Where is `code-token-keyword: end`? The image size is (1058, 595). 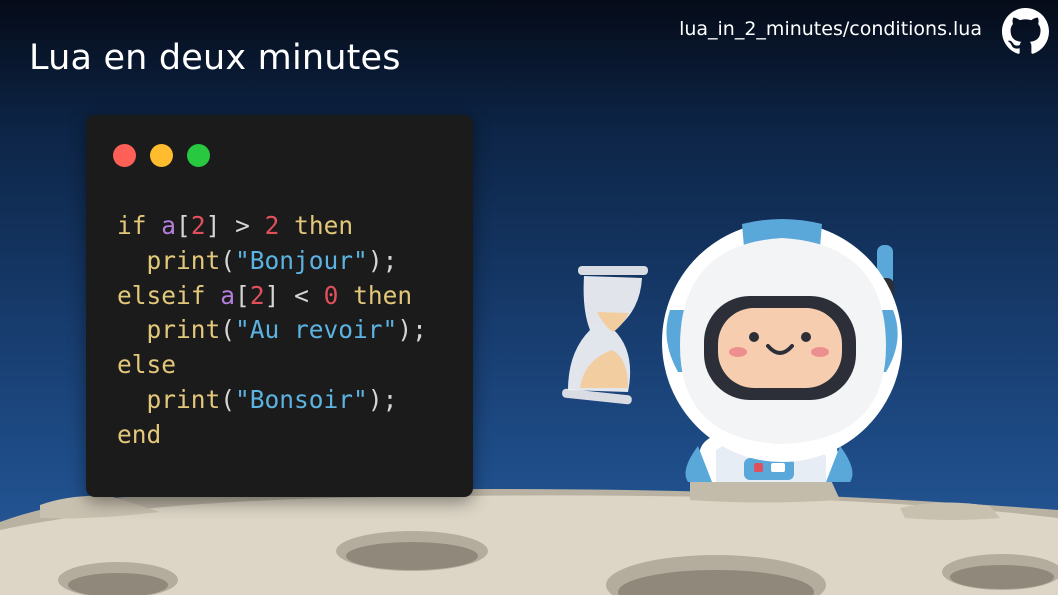
code-token-keyword: end is located at coordinates (139, 434).